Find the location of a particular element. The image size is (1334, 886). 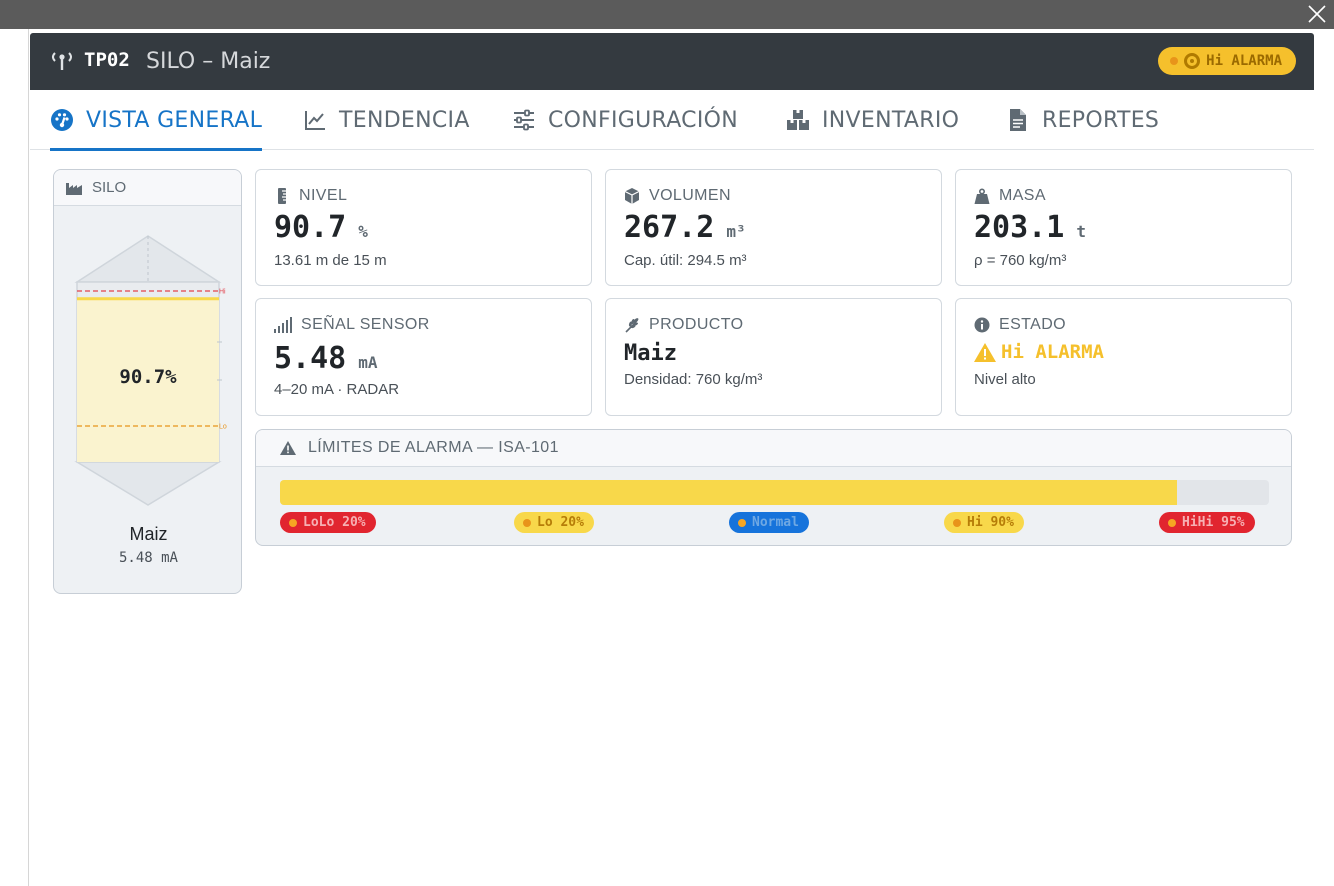

cube-icon is located at coordinates (632, 196).